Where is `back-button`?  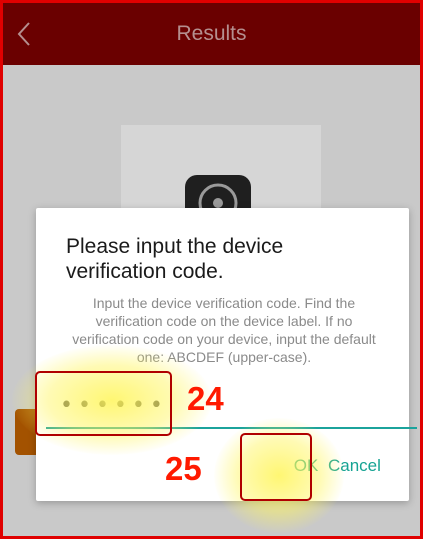 back-button is located at coordinates (24, 34).